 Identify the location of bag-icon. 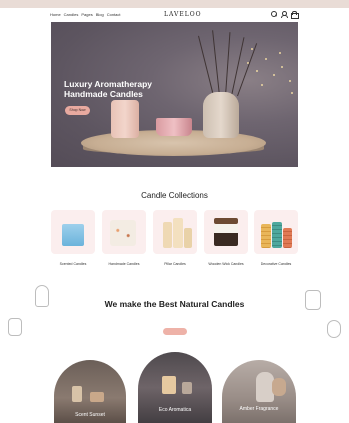
(295, 15).